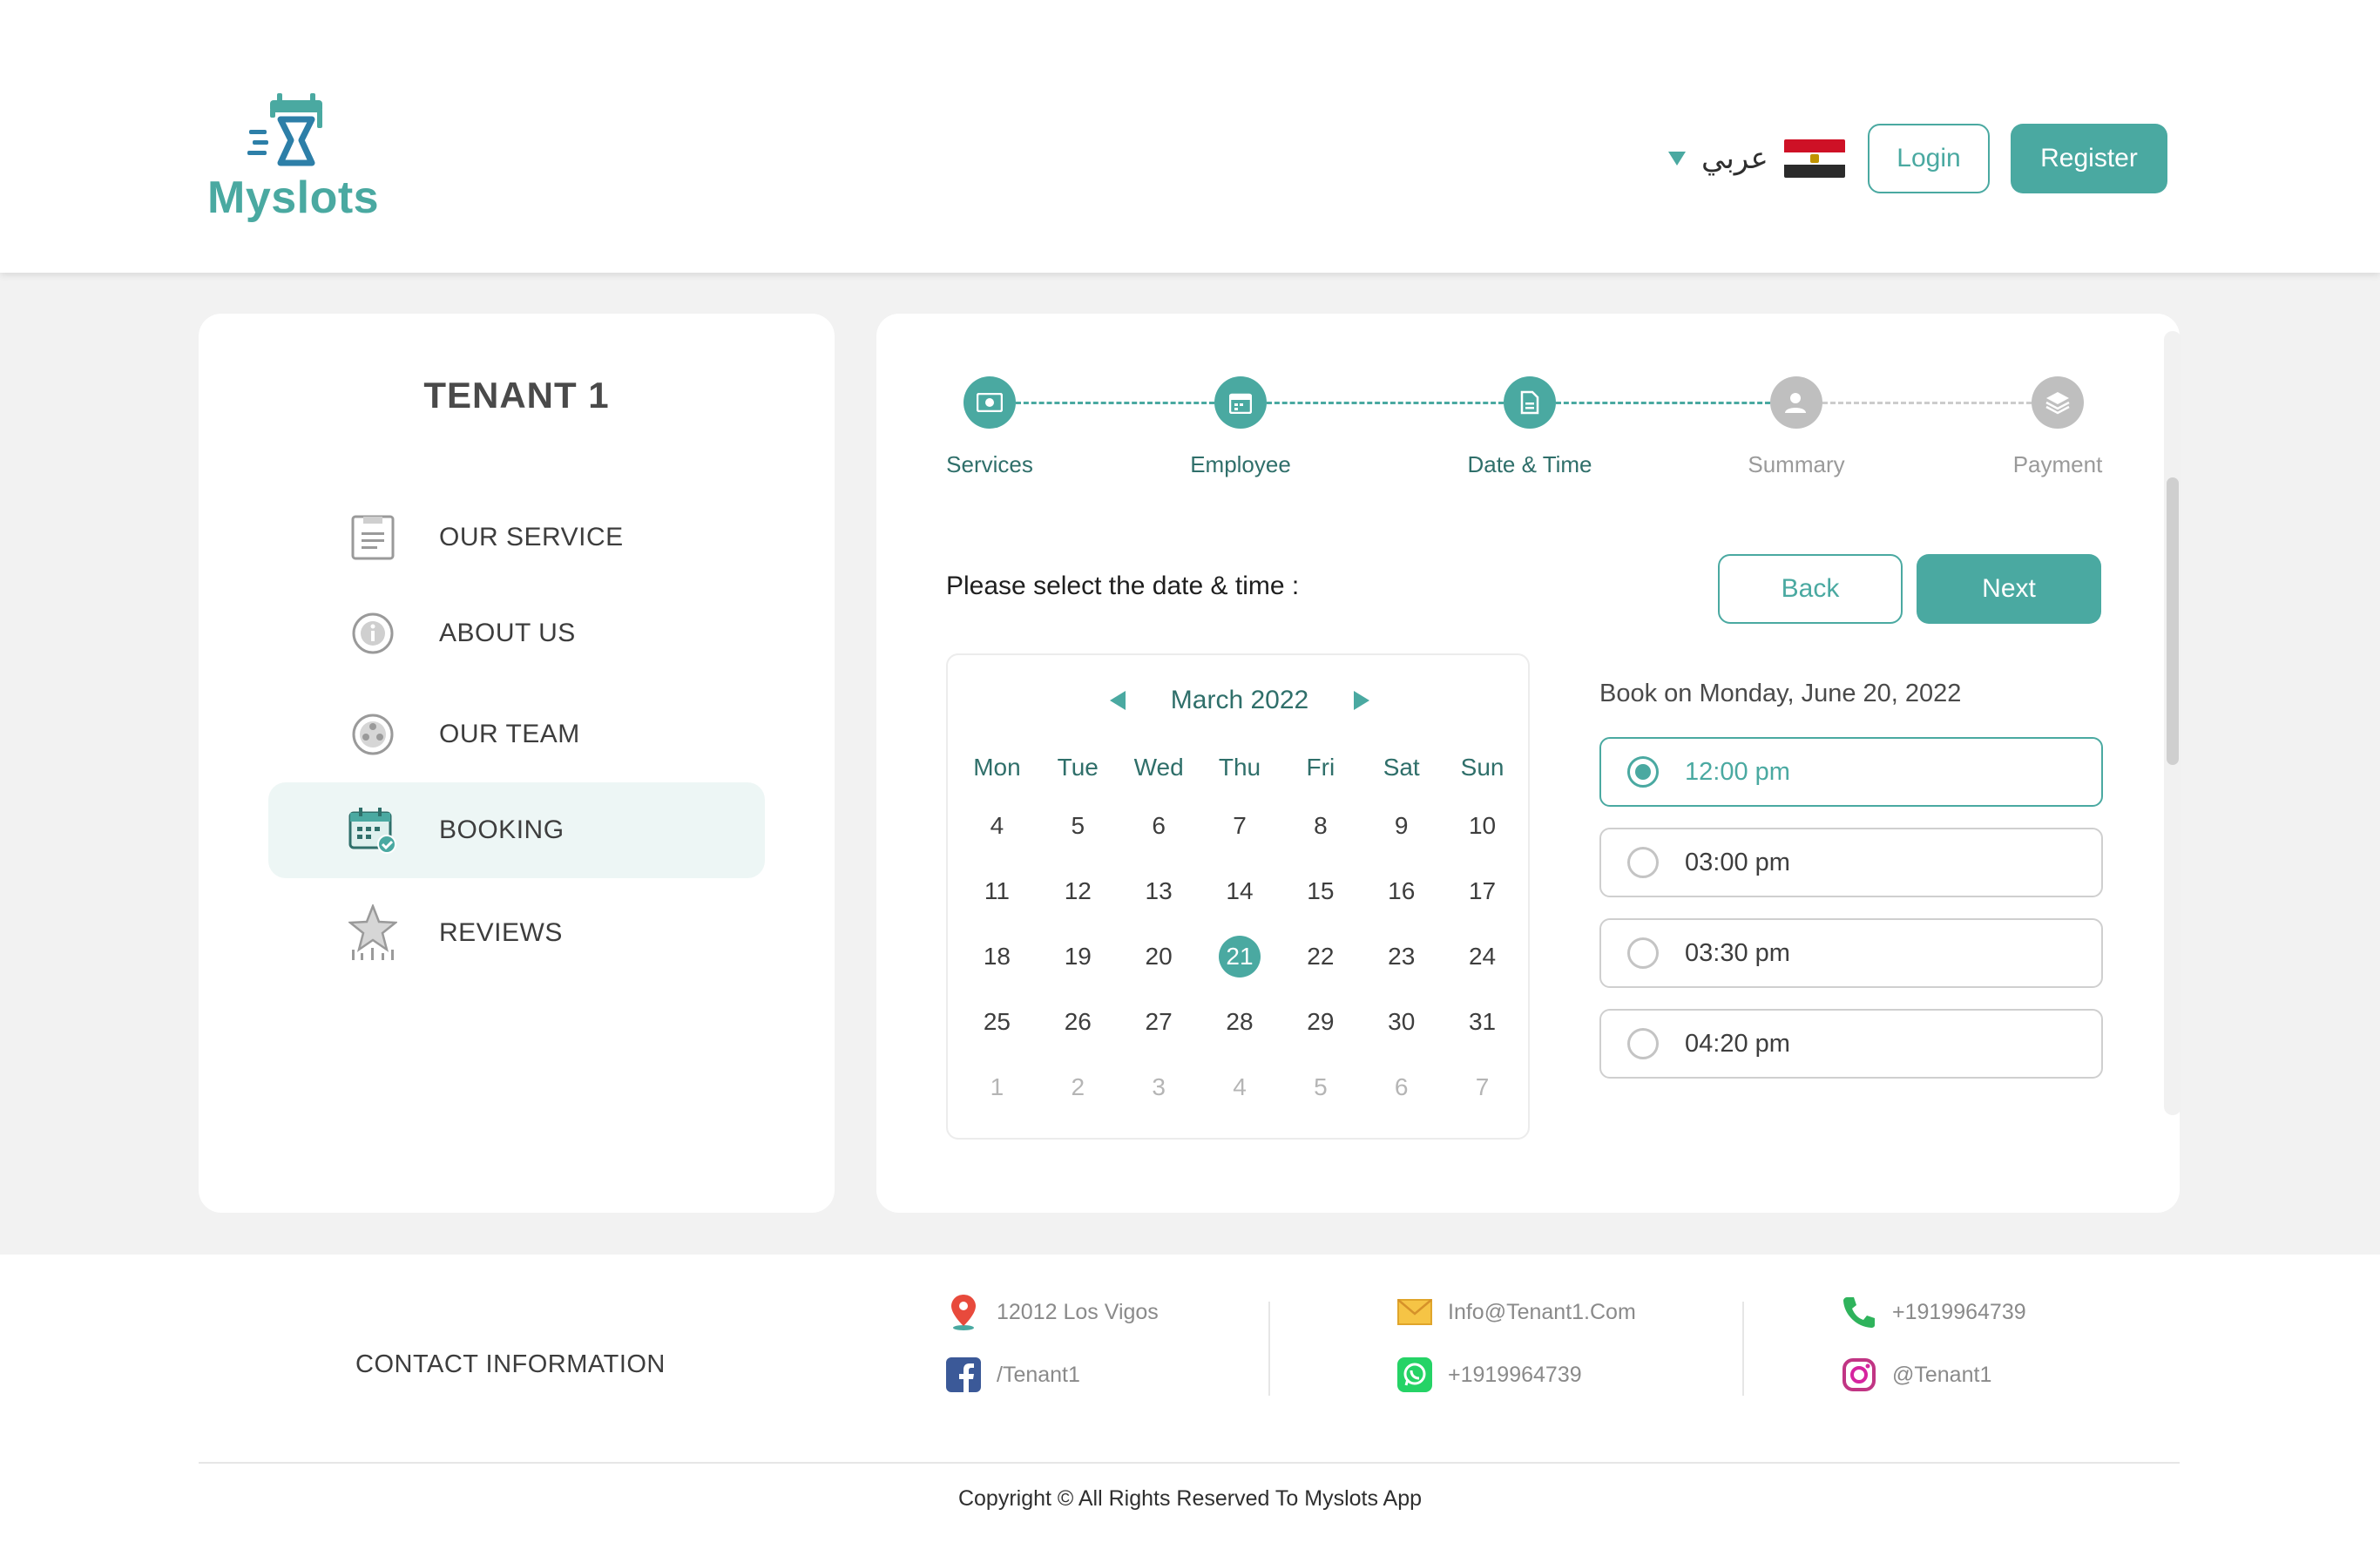  Describe the element at coordinates (1078, 1021) in the screenshot. I see `calendar-day: 26` at that location.